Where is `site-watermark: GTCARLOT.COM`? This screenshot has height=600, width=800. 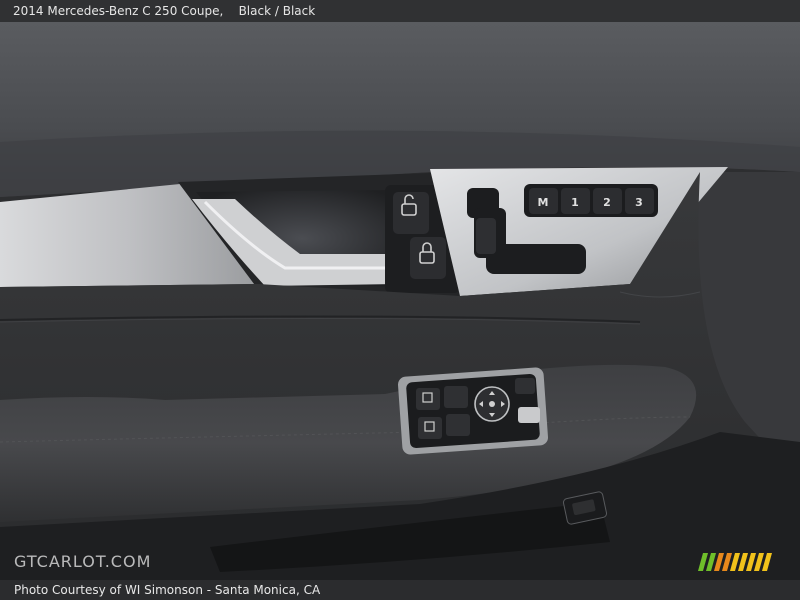 site-watermark: GTCARLOT.COM is located at coordinates (83, 561).